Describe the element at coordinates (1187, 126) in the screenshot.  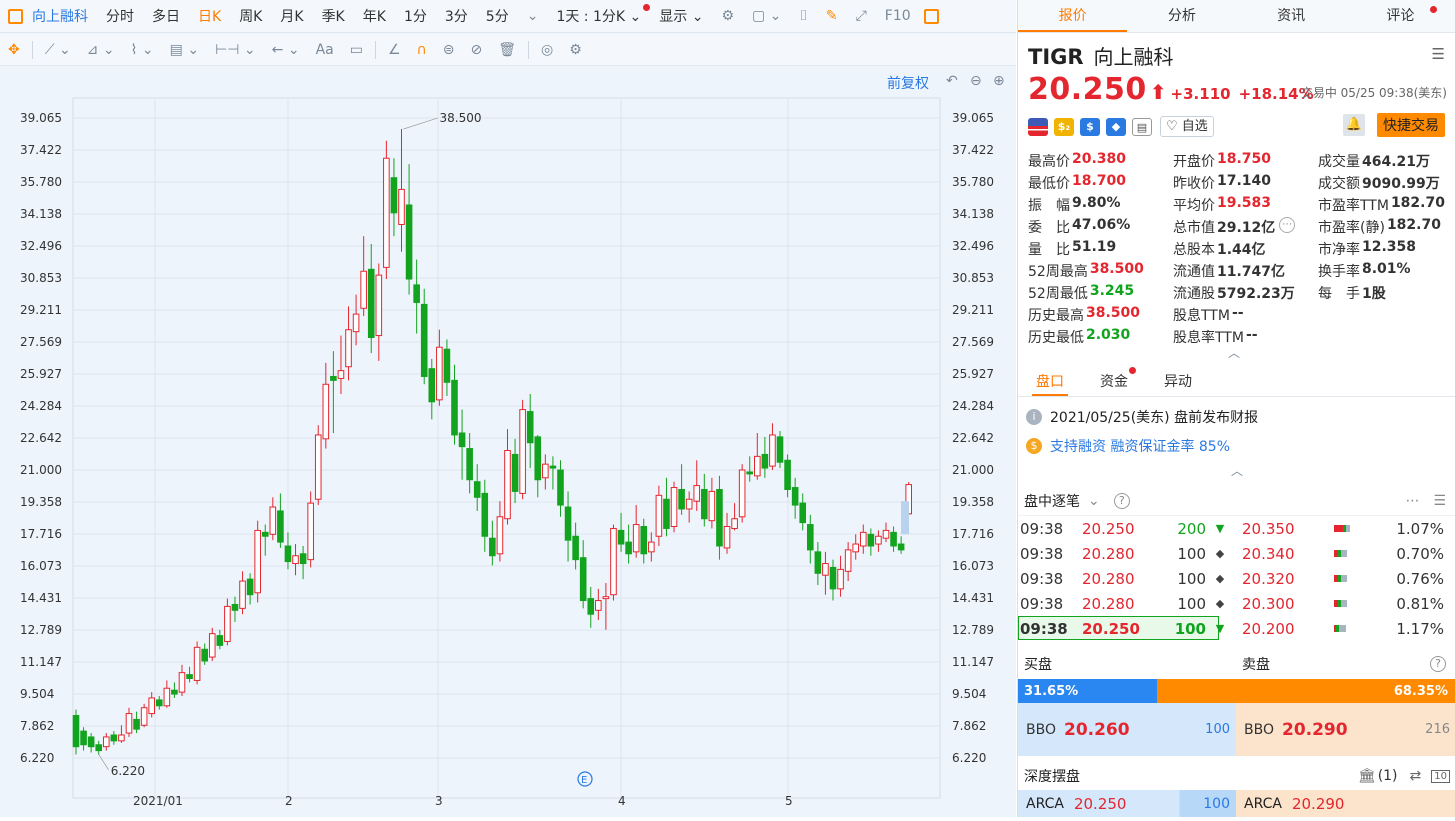
I see `watchlist-button: ♡ 自选` at that location.